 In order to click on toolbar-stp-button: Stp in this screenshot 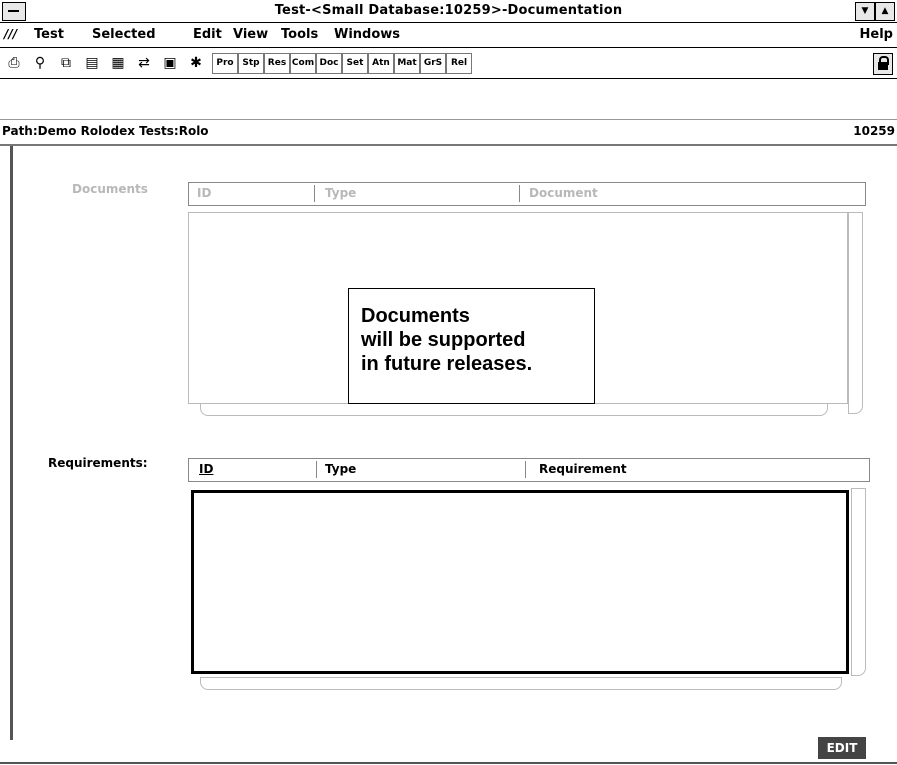, I will do `click(251, 63)`.